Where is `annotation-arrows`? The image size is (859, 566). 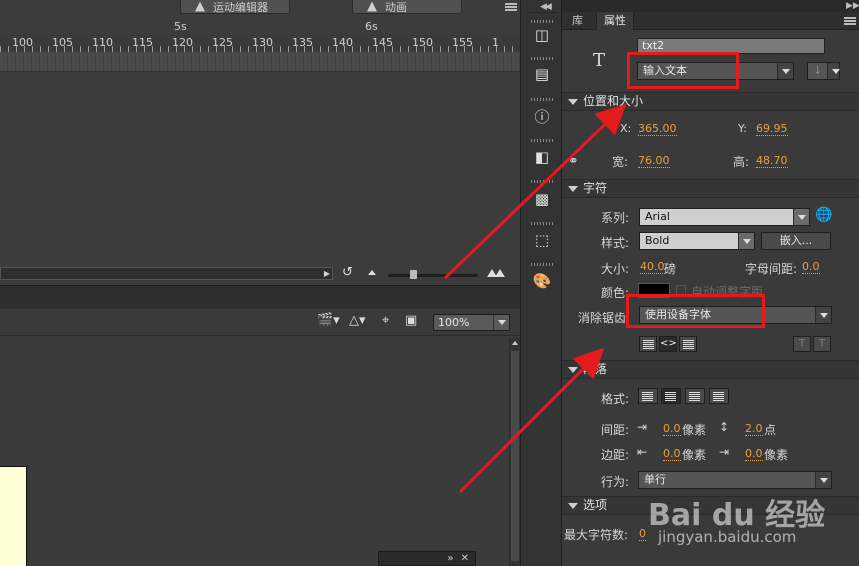
annotation-arrows is located at coordinates (535, 298).